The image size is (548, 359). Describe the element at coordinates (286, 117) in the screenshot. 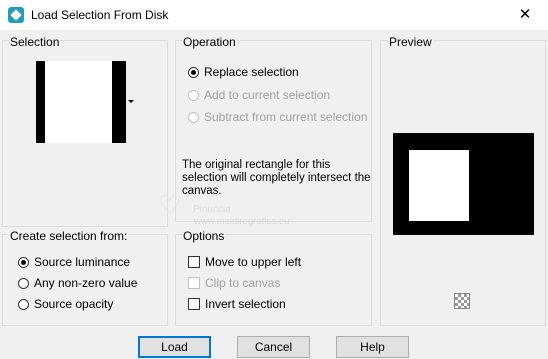

I see `radio-label: Subtract from current selection` at that location.